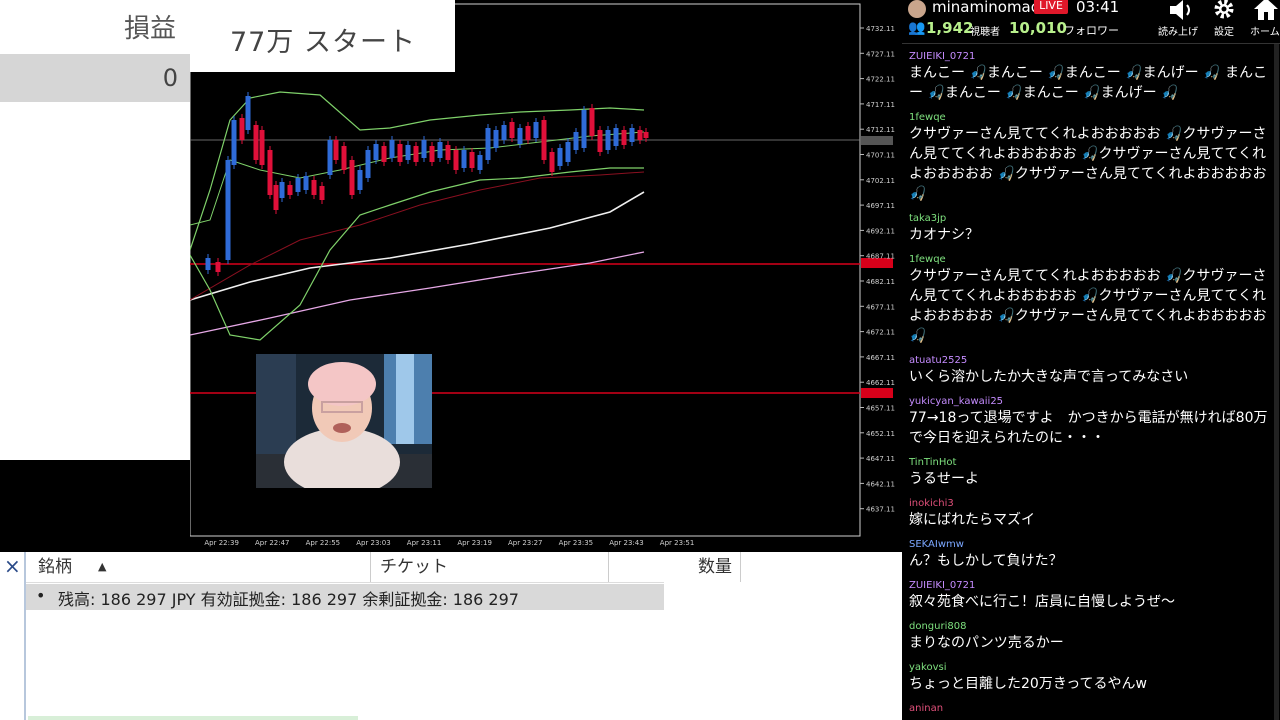  What do you see at coordinates (880, 206) in the screenshot?
I see `price-label: 4697.11` at bounding box center [880, 206].